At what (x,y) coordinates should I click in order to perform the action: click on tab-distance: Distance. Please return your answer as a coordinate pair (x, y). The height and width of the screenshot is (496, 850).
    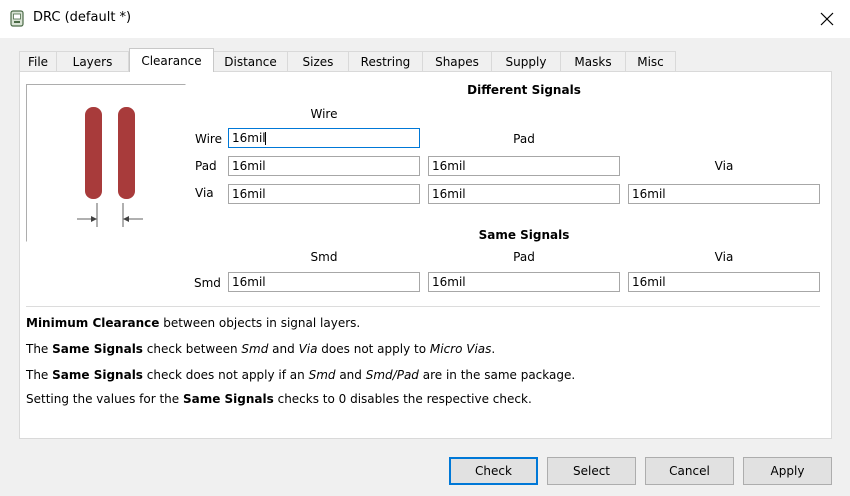
    Looking at the image, I should click on (250, 61).